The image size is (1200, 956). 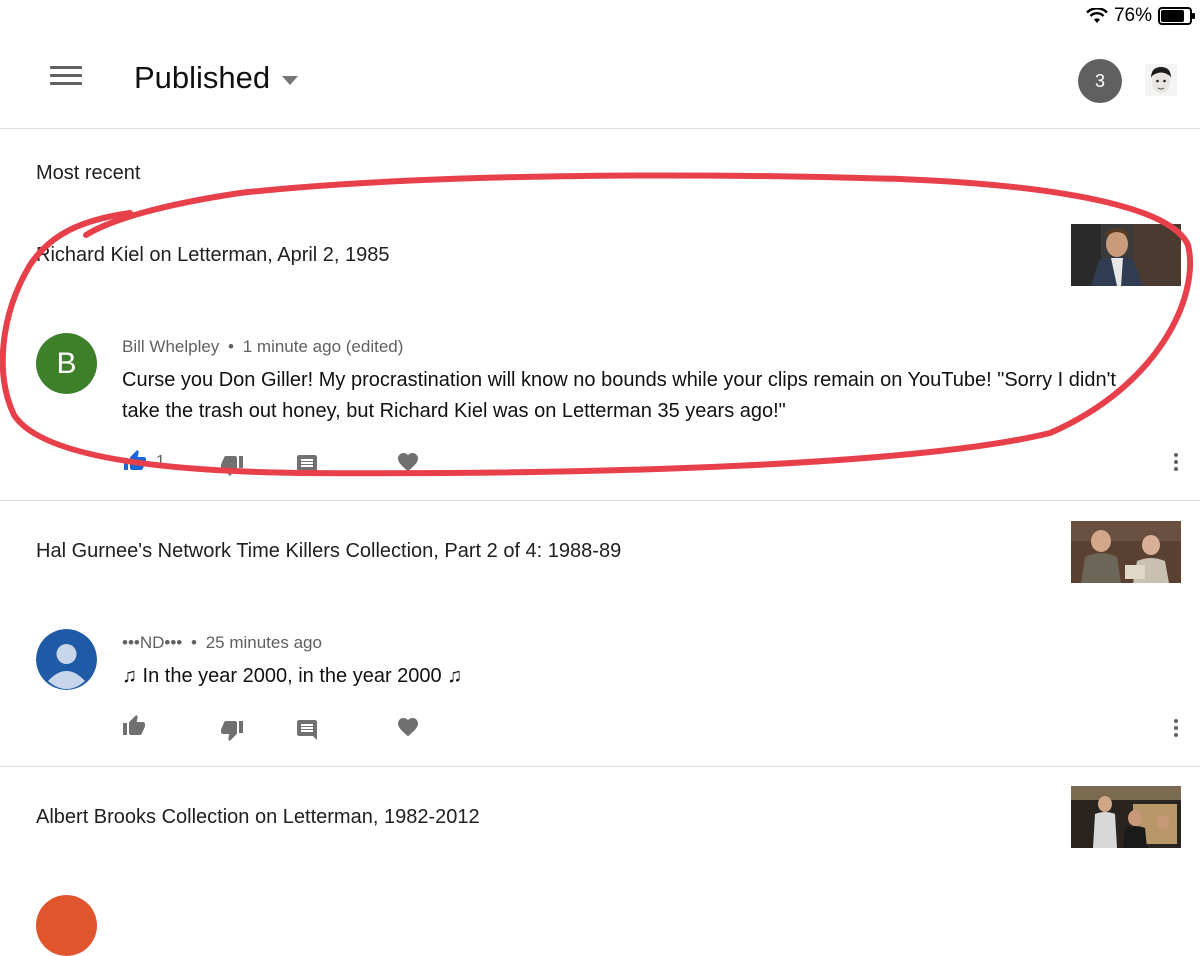 I want to click on battery-percent: 76%, so click(x=1132, y=15).